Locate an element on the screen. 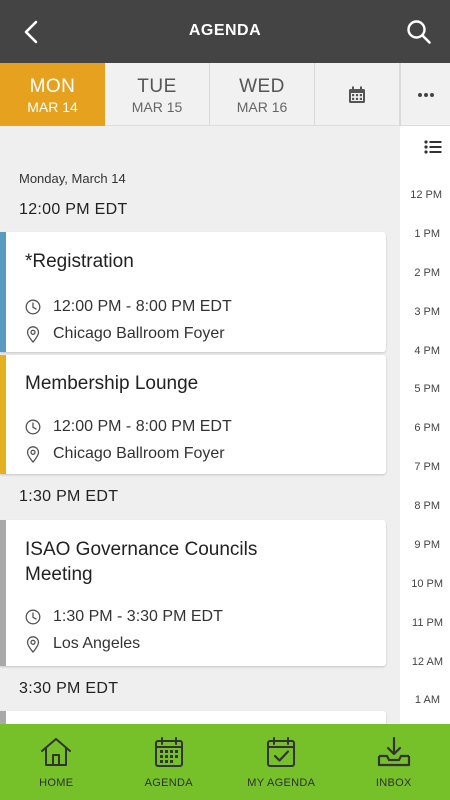 Image resolution: width=450 pixels, height=800 pixels. nav-home: HOME is located at coordinates (56, 762).